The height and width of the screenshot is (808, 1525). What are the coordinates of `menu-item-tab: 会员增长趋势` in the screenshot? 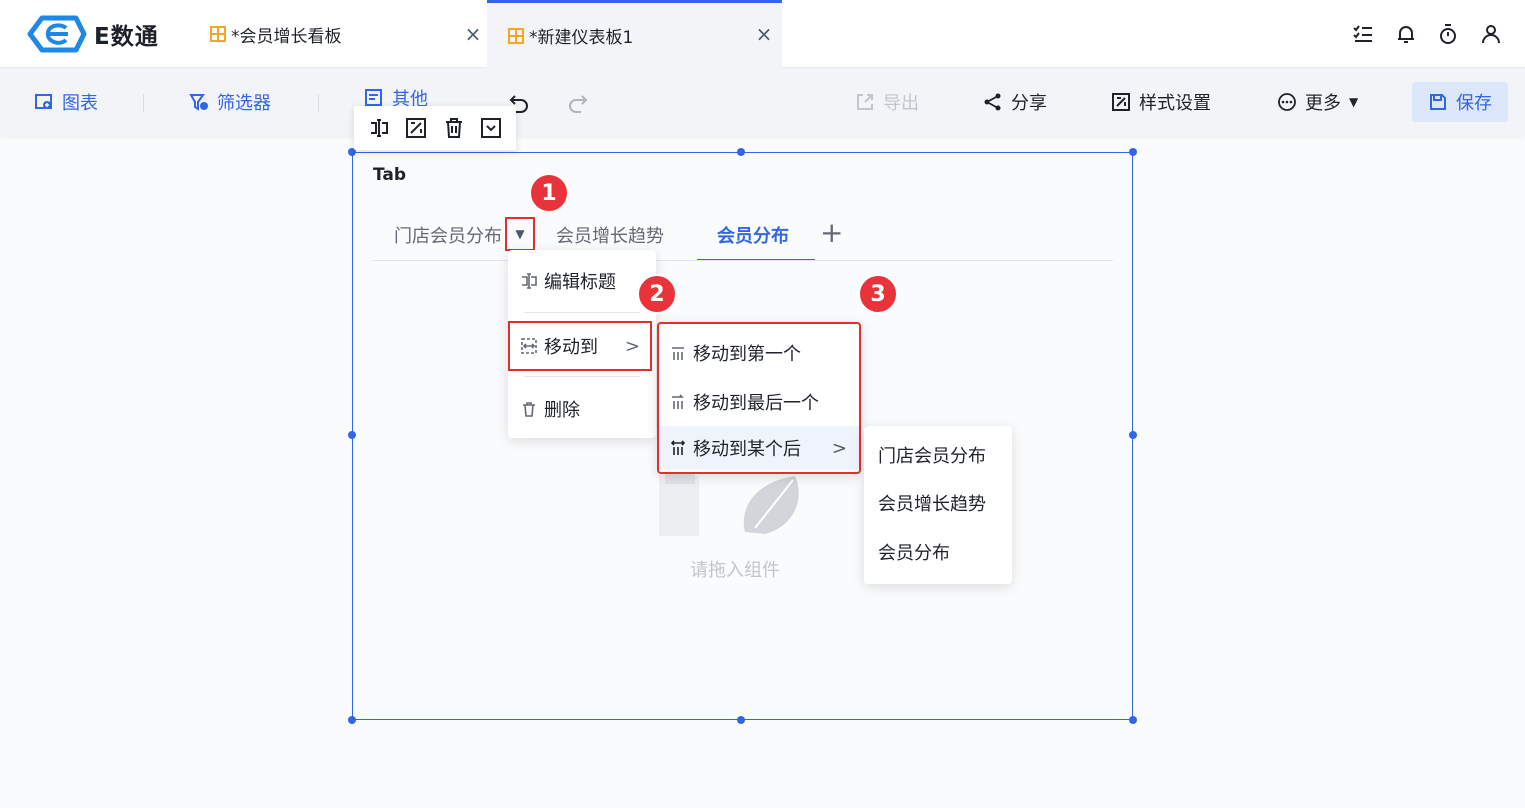 It's located at (932, 503).